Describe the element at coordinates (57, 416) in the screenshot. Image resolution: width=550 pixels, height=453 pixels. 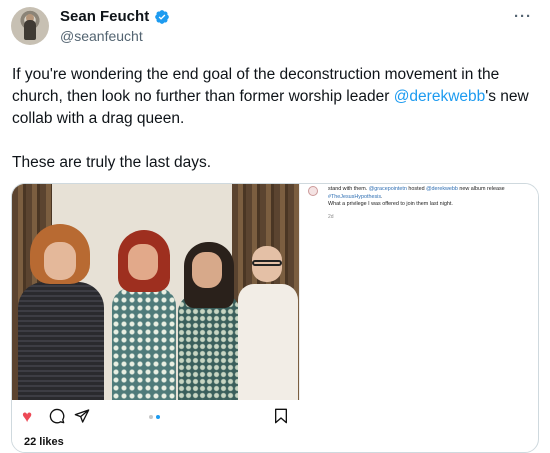
I see `comment-icon` at that location.